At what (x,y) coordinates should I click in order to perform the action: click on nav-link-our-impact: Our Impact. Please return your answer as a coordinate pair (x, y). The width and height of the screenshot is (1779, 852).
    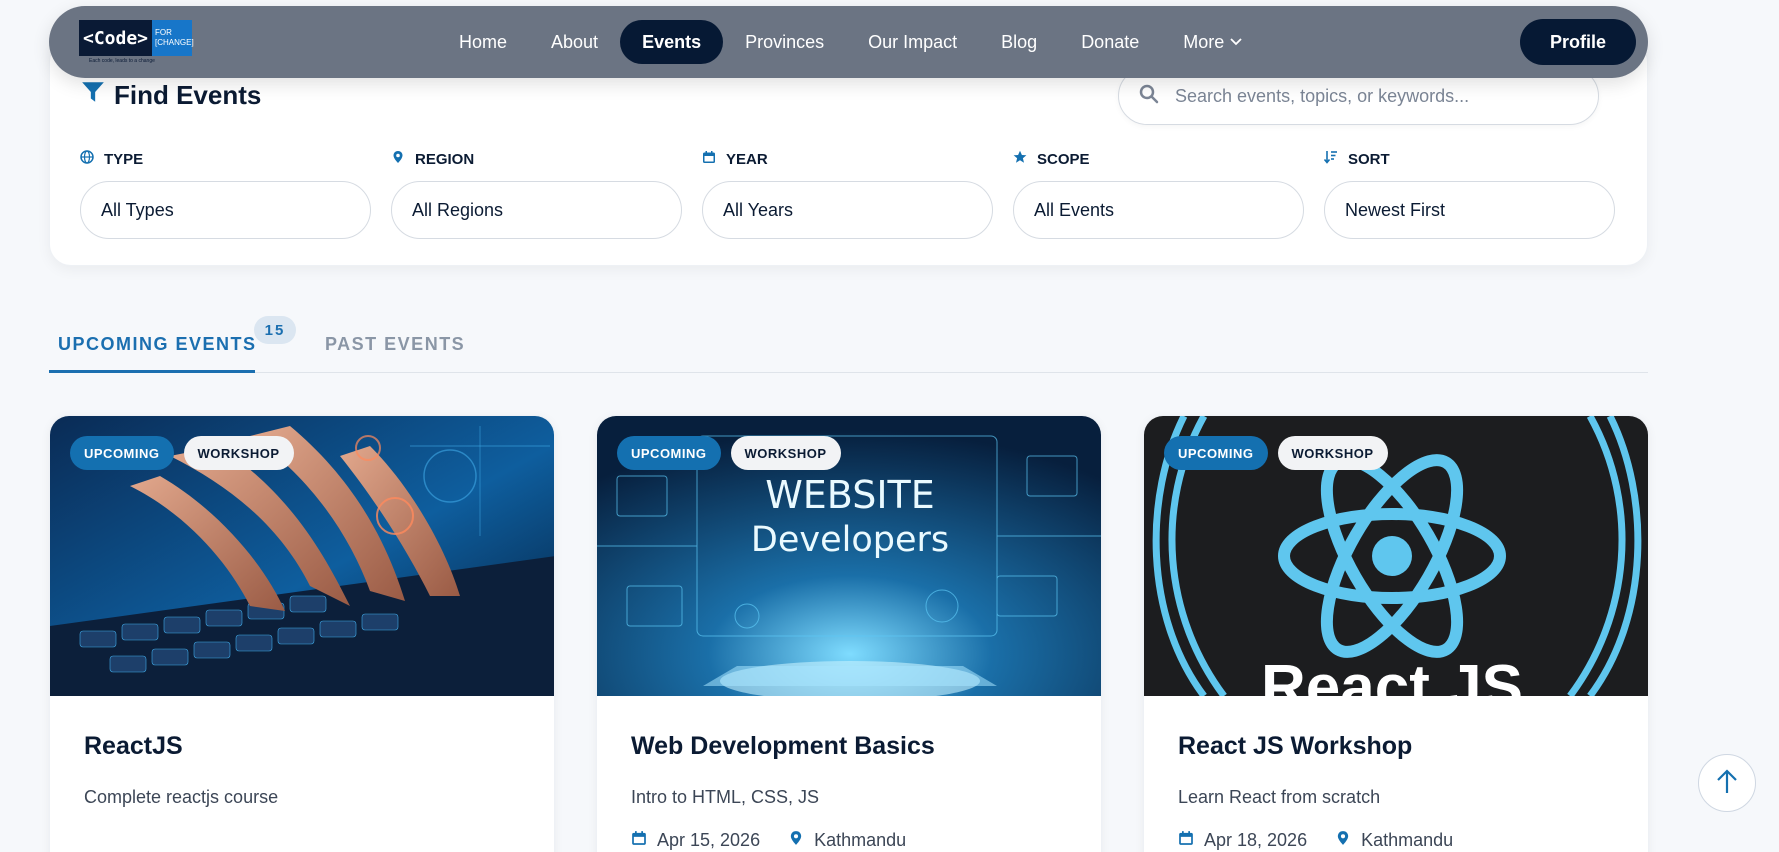
    Looking at the image, I should click on (912, 42).